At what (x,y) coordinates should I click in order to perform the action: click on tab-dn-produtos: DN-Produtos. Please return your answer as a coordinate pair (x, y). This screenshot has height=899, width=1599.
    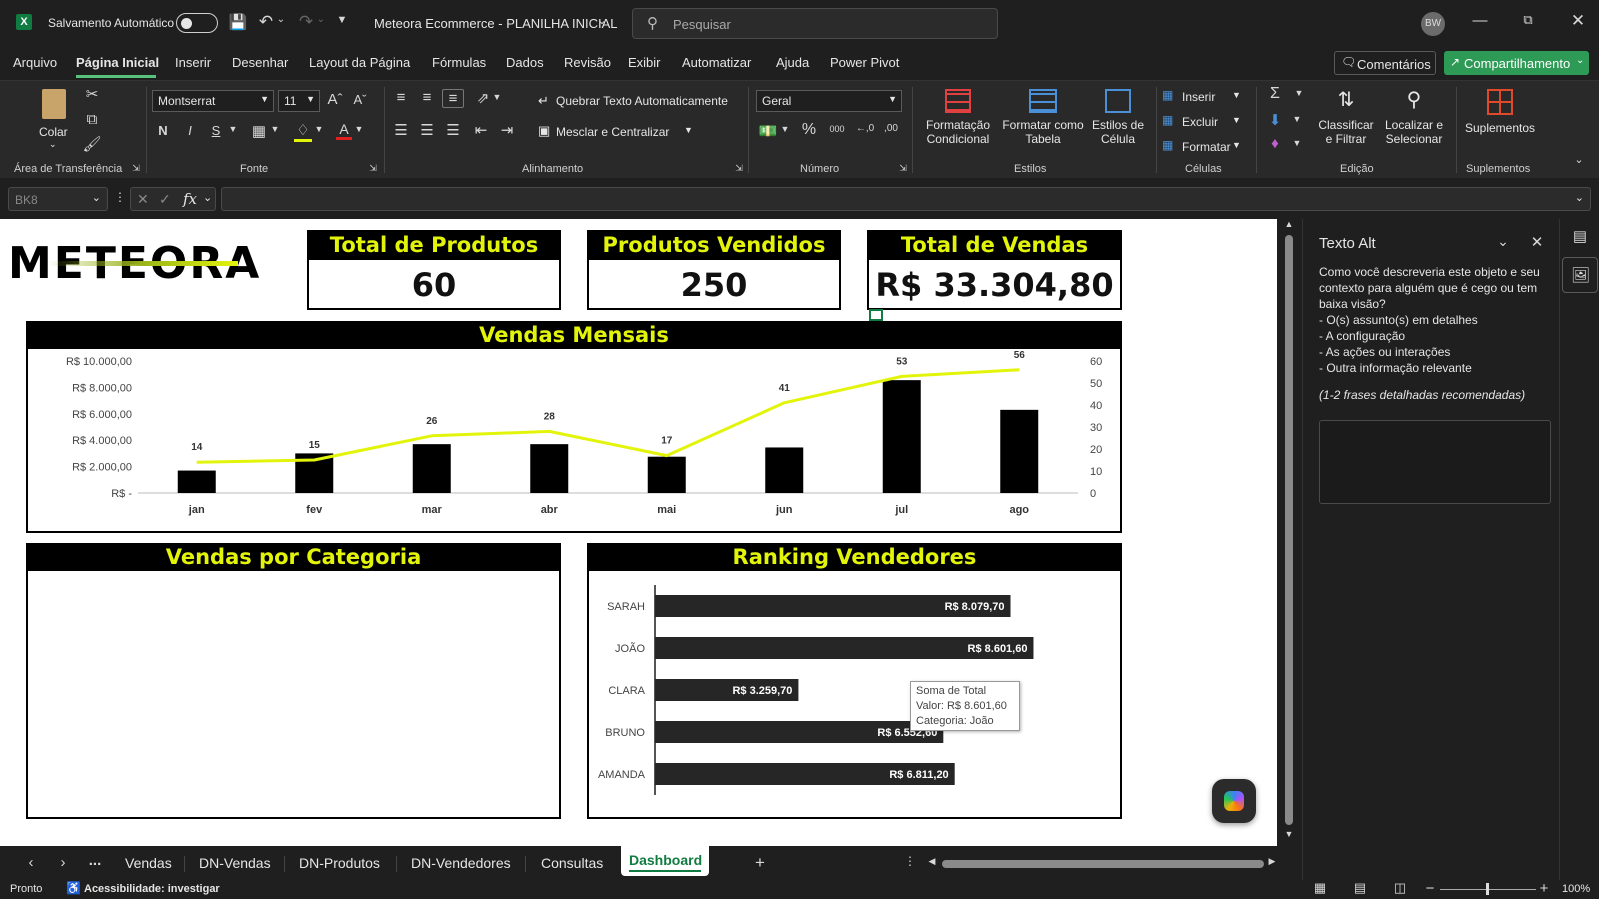
    Looking at the image, I should click on (339, 863).